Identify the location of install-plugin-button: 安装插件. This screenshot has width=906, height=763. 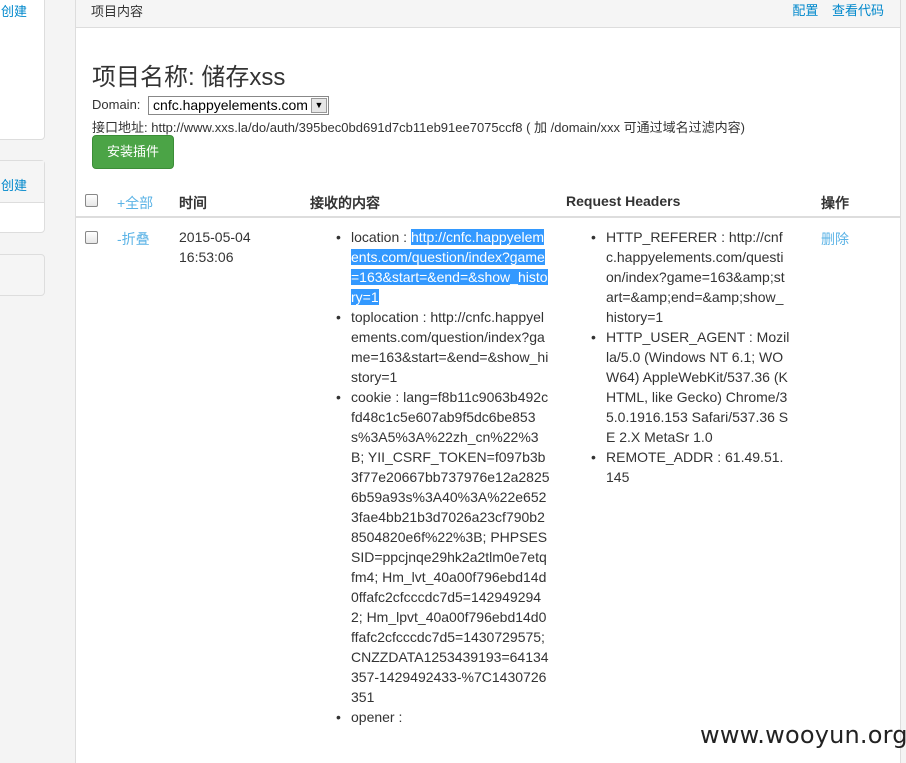
(133, 152).